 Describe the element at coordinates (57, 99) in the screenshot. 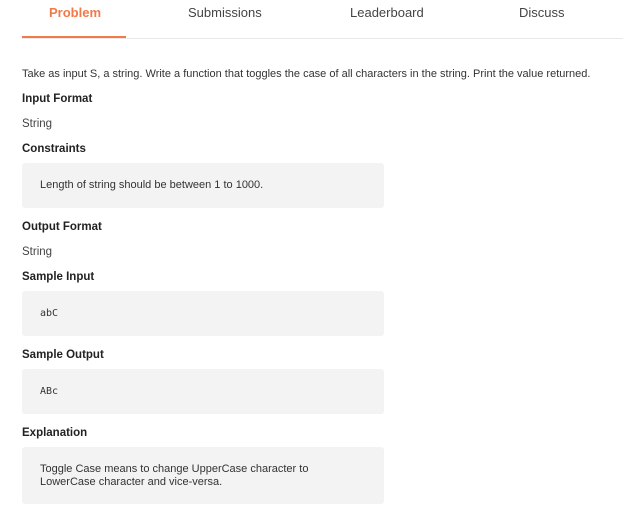

I see `input-format-heading: Input Format` at that location.